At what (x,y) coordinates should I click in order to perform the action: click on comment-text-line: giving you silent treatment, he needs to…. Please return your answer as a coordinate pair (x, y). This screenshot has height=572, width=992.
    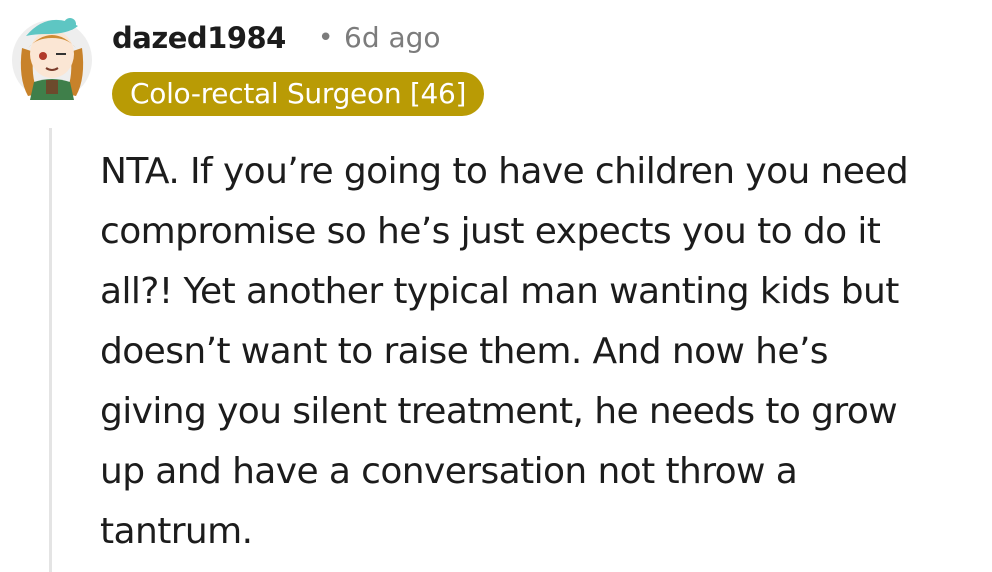
    Looking at the image, I should click on (499, 411).